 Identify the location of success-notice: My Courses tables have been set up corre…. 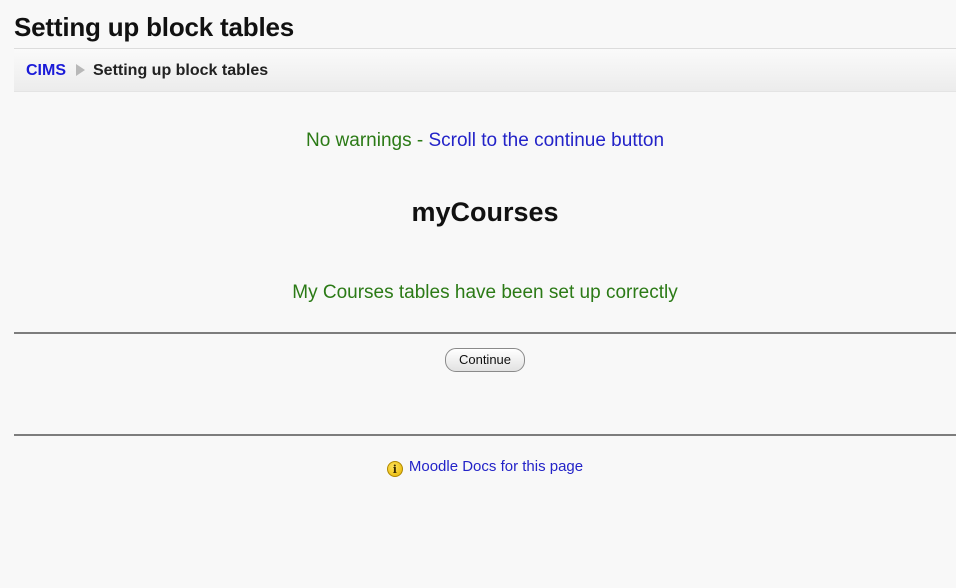
(485, 292).